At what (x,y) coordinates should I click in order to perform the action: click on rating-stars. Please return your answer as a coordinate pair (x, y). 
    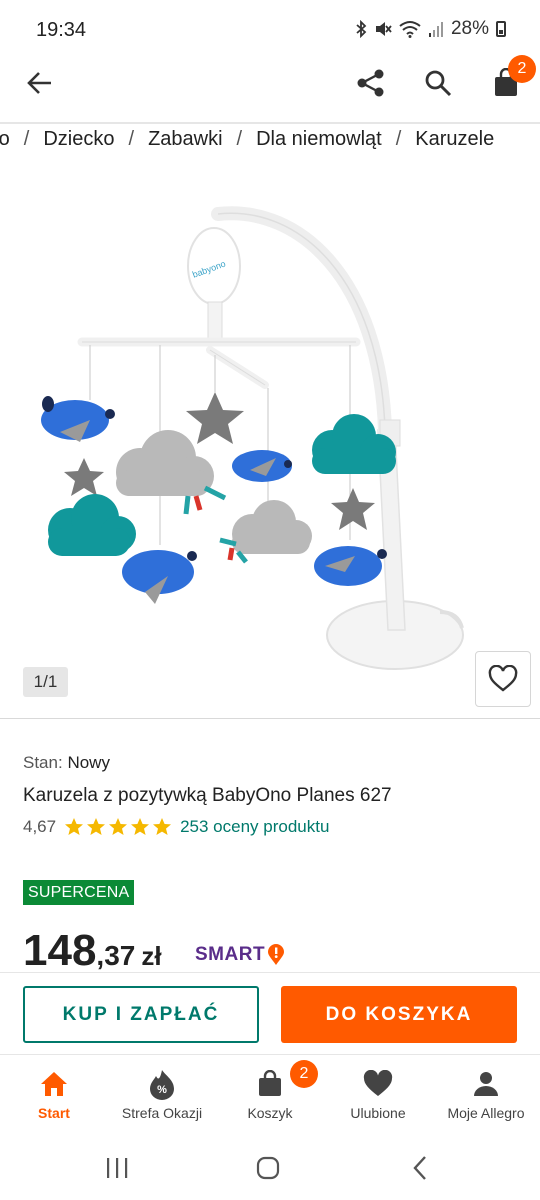
    Looking at the image, I should click on (118, 827).